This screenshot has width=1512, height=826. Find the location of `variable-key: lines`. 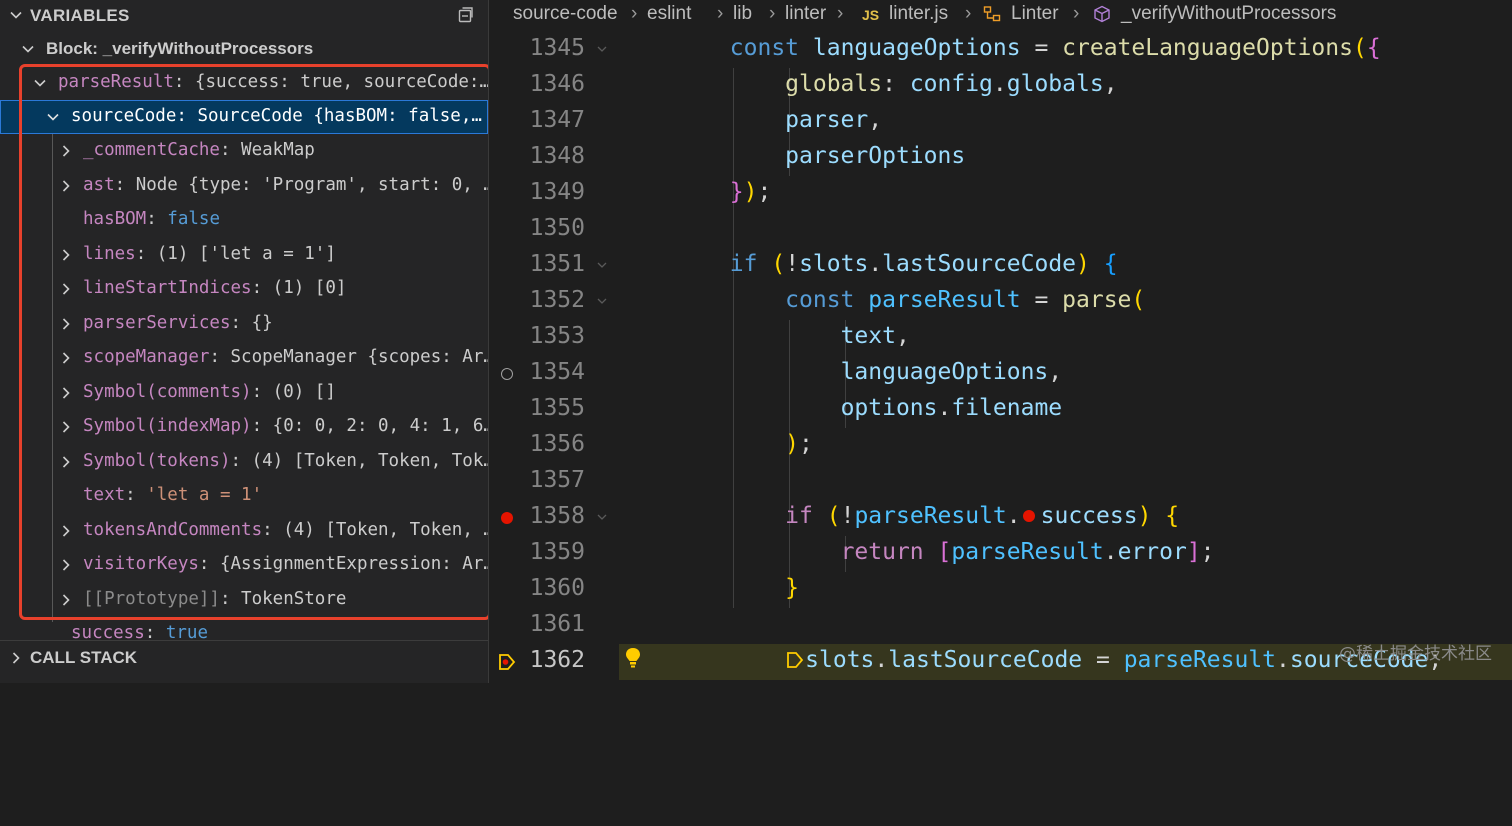

variable-key: lines is located at coordinates (109, 254).